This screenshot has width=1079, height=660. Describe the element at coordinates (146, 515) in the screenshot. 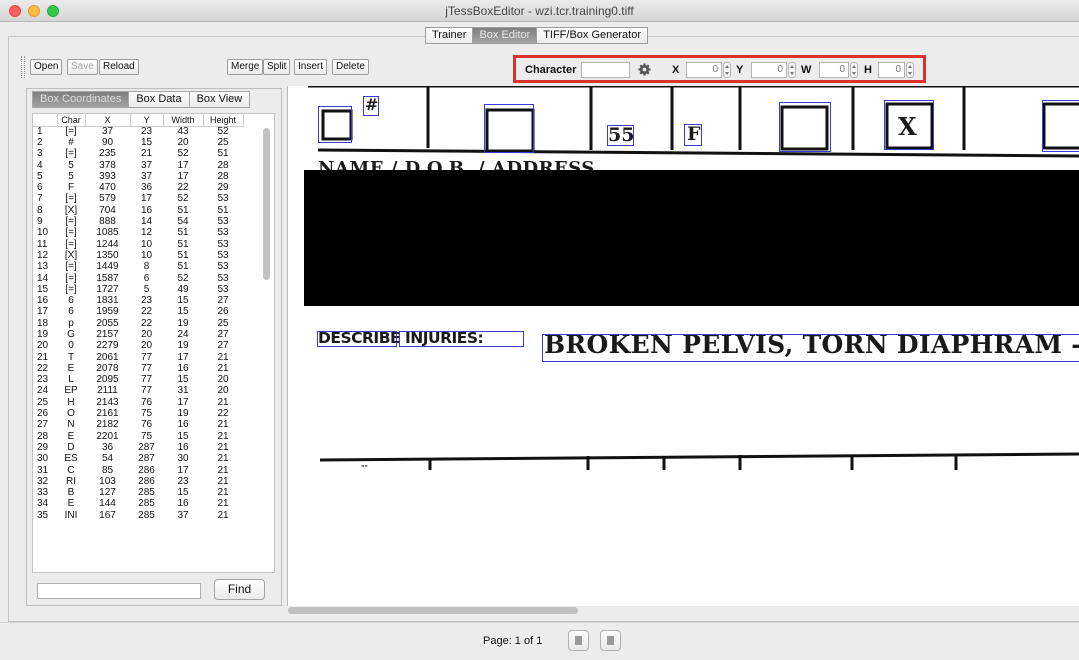

I see `y-cell: 285` at that location.